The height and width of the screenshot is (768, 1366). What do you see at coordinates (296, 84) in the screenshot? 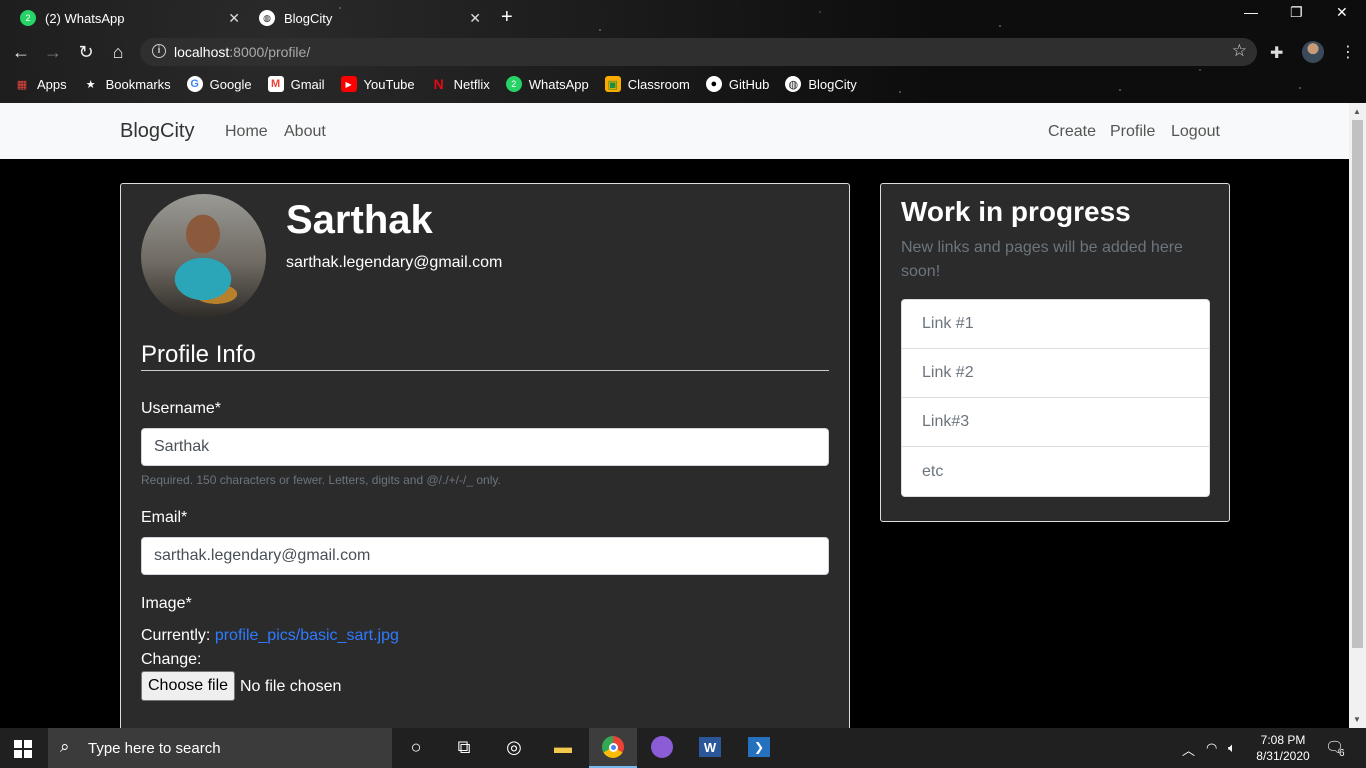
I see `bookmark-gmail: M Gmail` at bounding box center [296, 84].